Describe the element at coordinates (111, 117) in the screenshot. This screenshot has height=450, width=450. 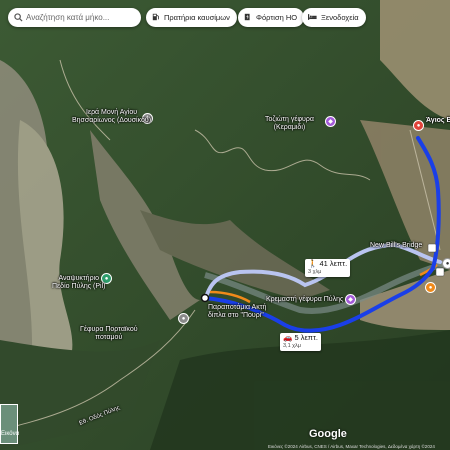
I see `place-label-monastery: Ιερά Μονή Αγίου Βησσαρίωνος (Δουσίκου)` at that location.